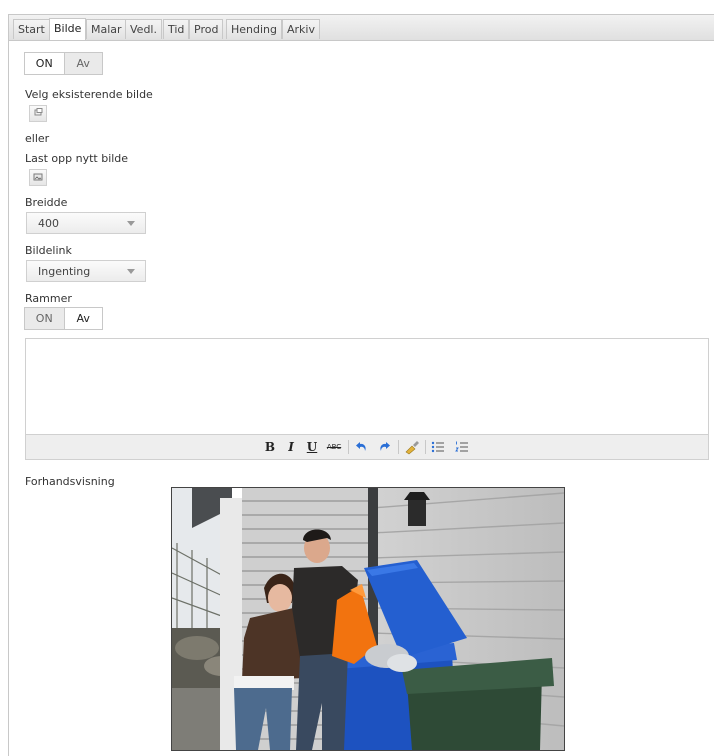 This screenshot has height=756, width=714. I want to click on editor-toolbar: B I U ABC, so click(367, 446).